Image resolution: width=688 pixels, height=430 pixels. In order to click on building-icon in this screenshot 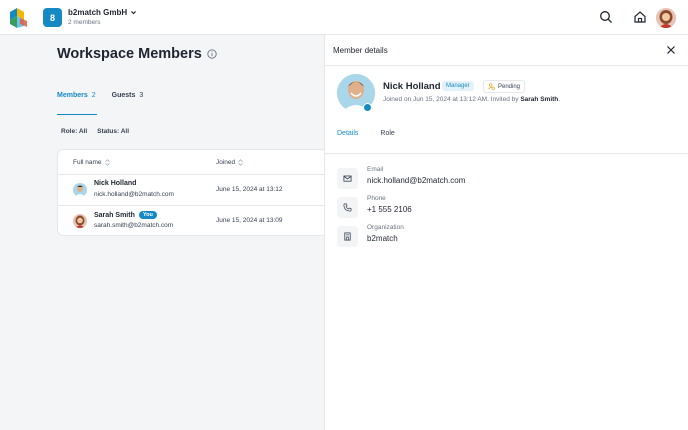, I will do `click(347, 236)`.